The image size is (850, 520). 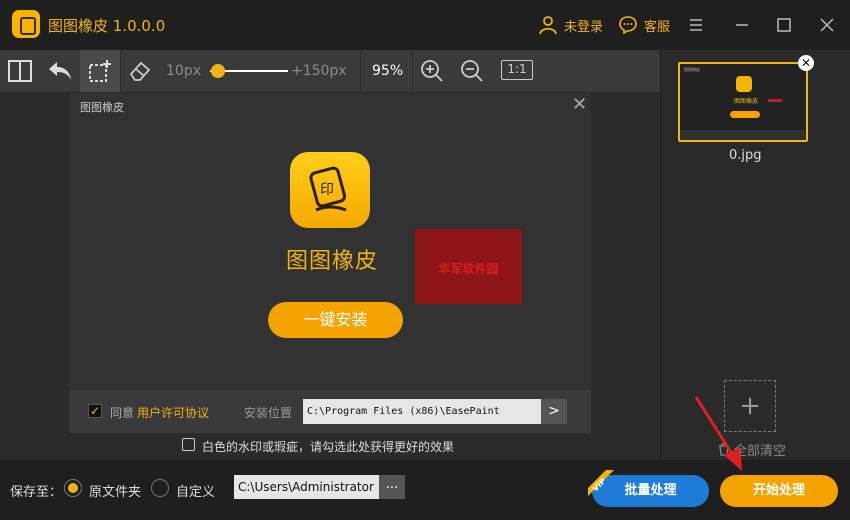 I want to click on custom-folder-label: 自定义, so click(x=195, y=490).